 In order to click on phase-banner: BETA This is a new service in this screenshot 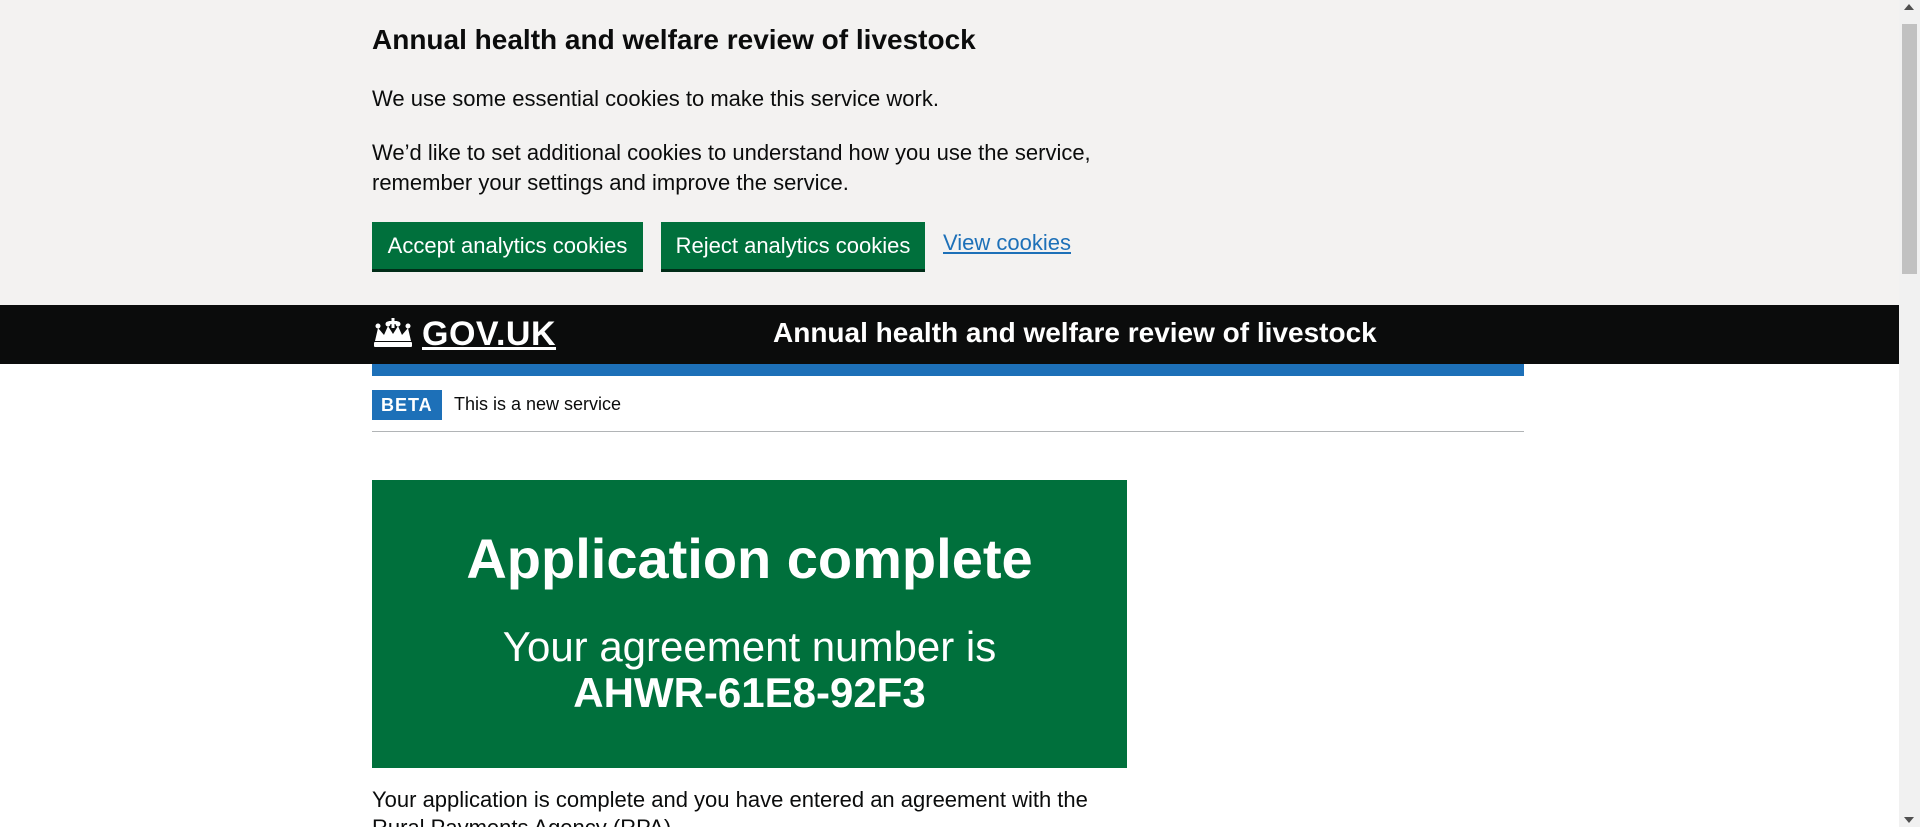, I will do `click(948, 410)`.